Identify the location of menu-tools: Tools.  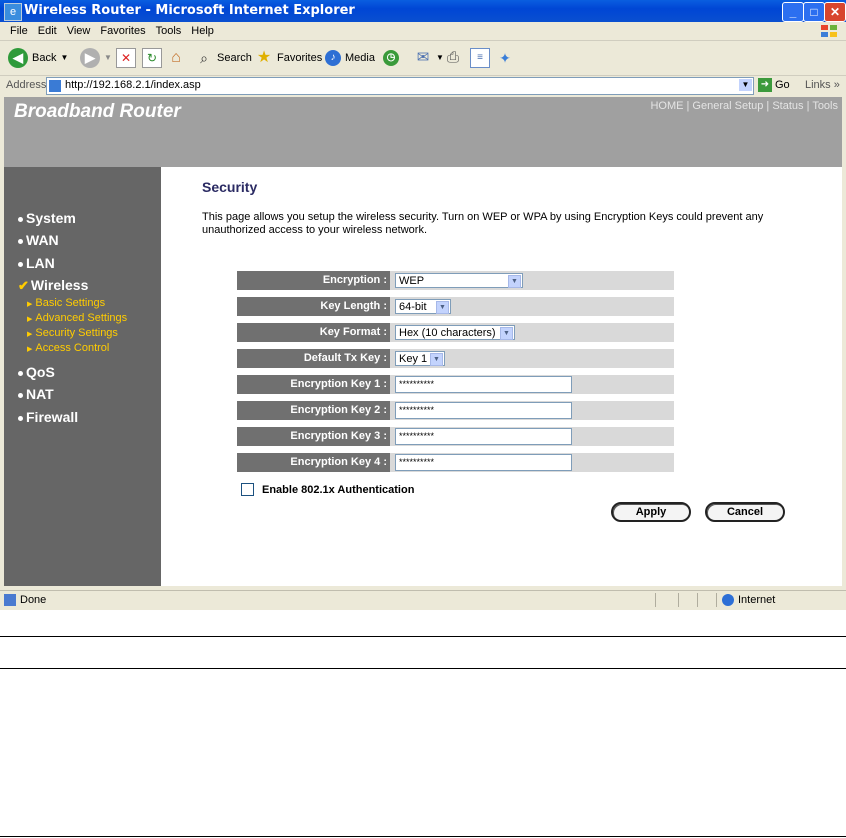
(169, 31).